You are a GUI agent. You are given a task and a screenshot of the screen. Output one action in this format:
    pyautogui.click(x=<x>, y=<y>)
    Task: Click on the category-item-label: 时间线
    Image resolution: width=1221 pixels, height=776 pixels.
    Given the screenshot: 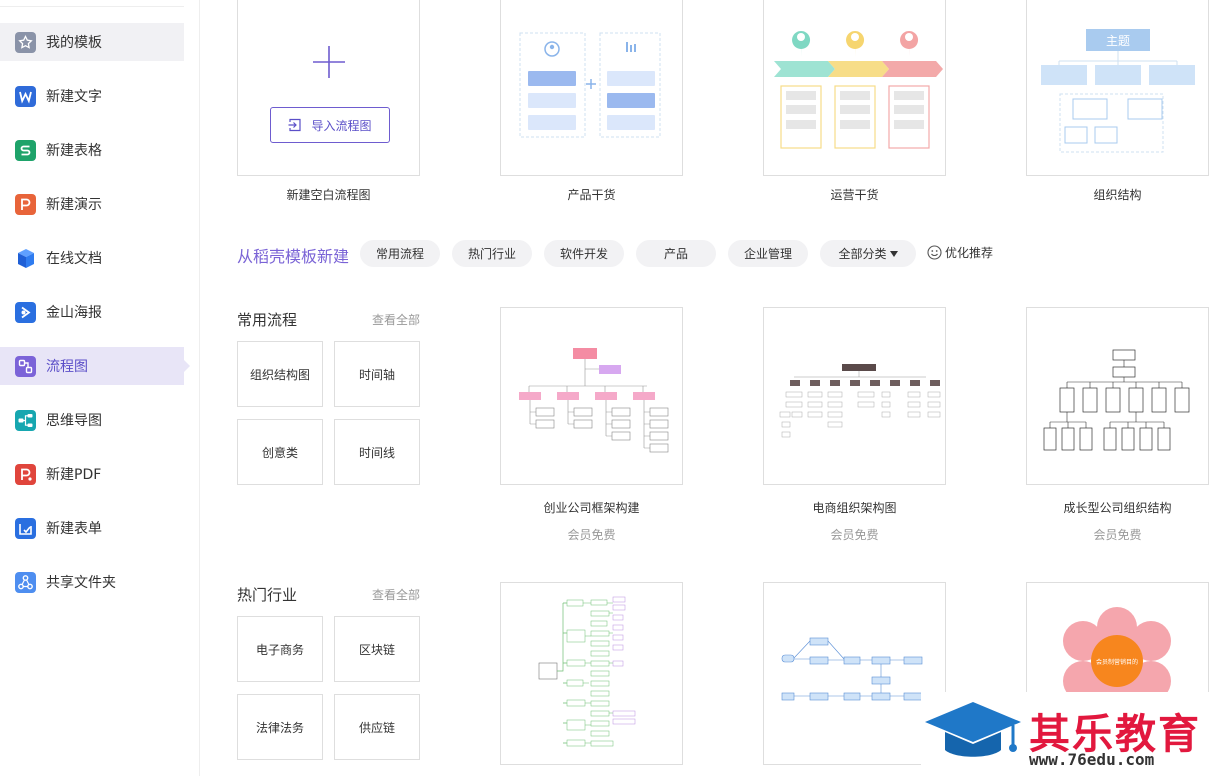 What is the action you would take?
    pyautogui.click(x=376, y=452)
    